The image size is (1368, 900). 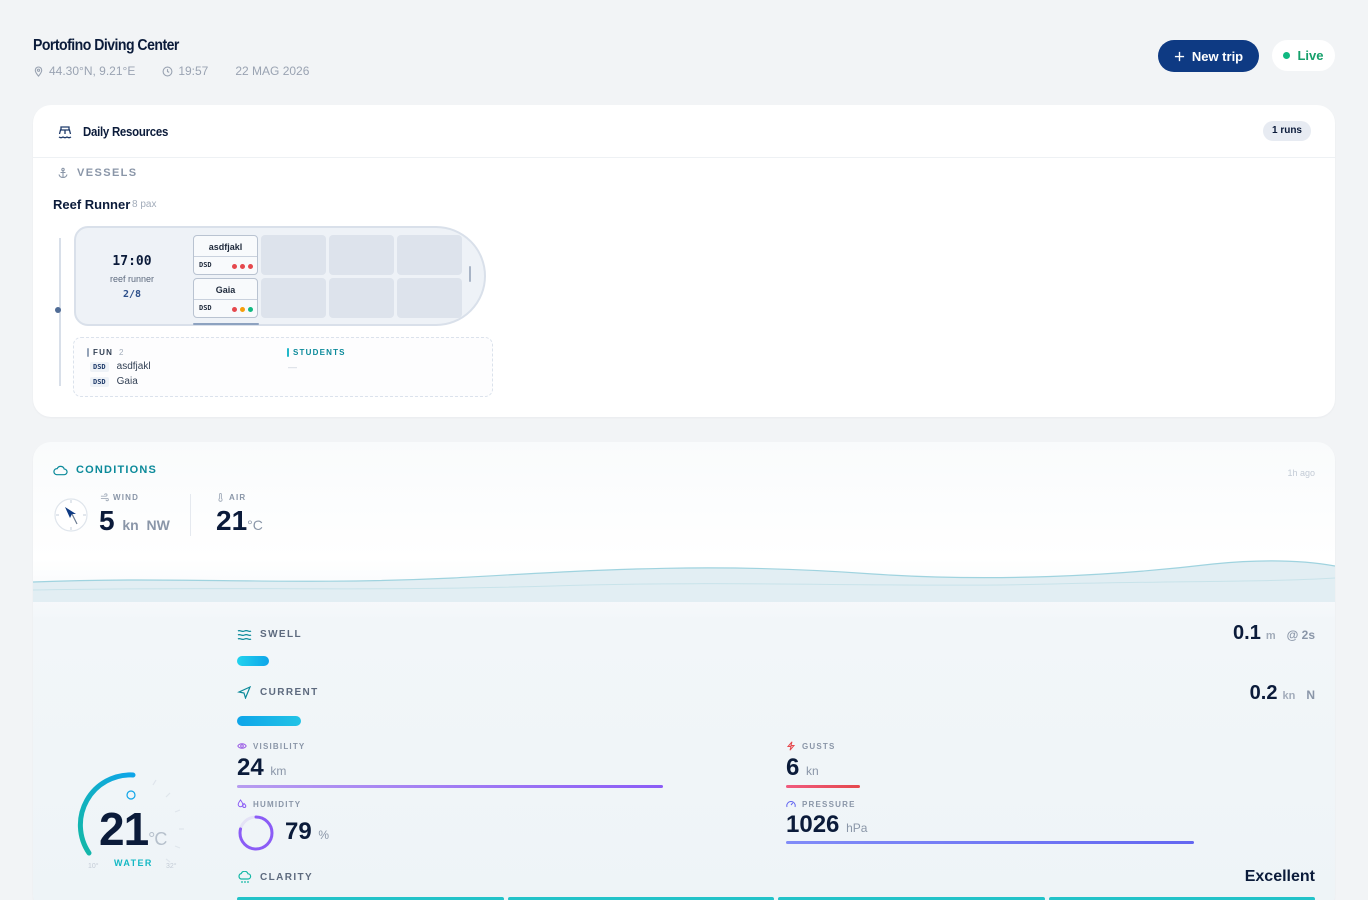 What do you see at coordinates (275, 877) in the screenshot?
I see `clarity-label: CLARITY` at bounding box center [275, 877].